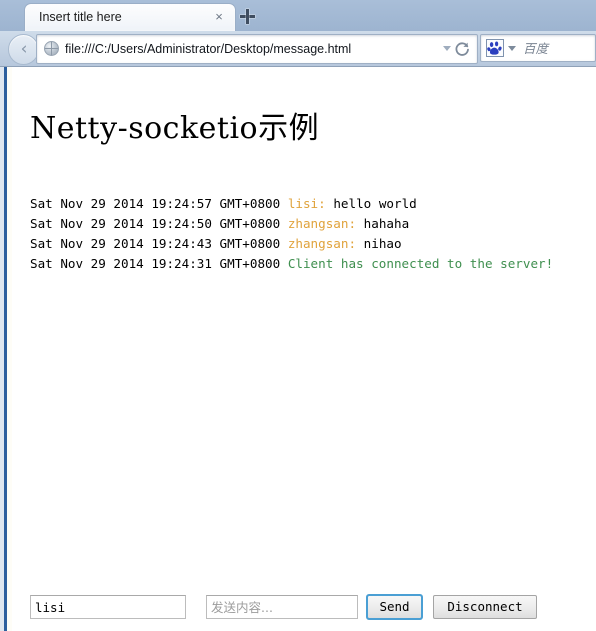  Describe the element at coordinates (495, 48) in the screenshot. I see `baidu-paw-icon` at that location.